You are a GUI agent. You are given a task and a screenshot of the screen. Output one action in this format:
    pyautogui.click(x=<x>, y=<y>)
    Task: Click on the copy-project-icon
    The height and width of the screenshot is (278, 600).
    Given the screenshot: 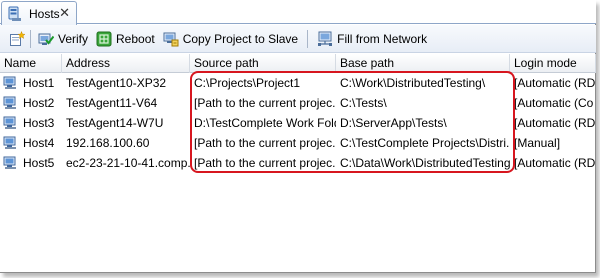 What is the action you would take?
    pyautogui.click(x=171, y=39)
    